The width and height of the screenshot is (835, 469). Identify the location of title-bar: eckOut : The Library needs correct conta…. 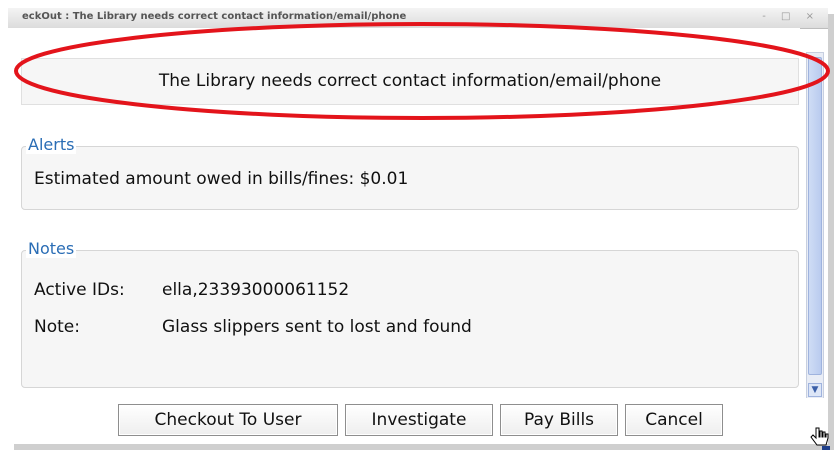
(418, 18).